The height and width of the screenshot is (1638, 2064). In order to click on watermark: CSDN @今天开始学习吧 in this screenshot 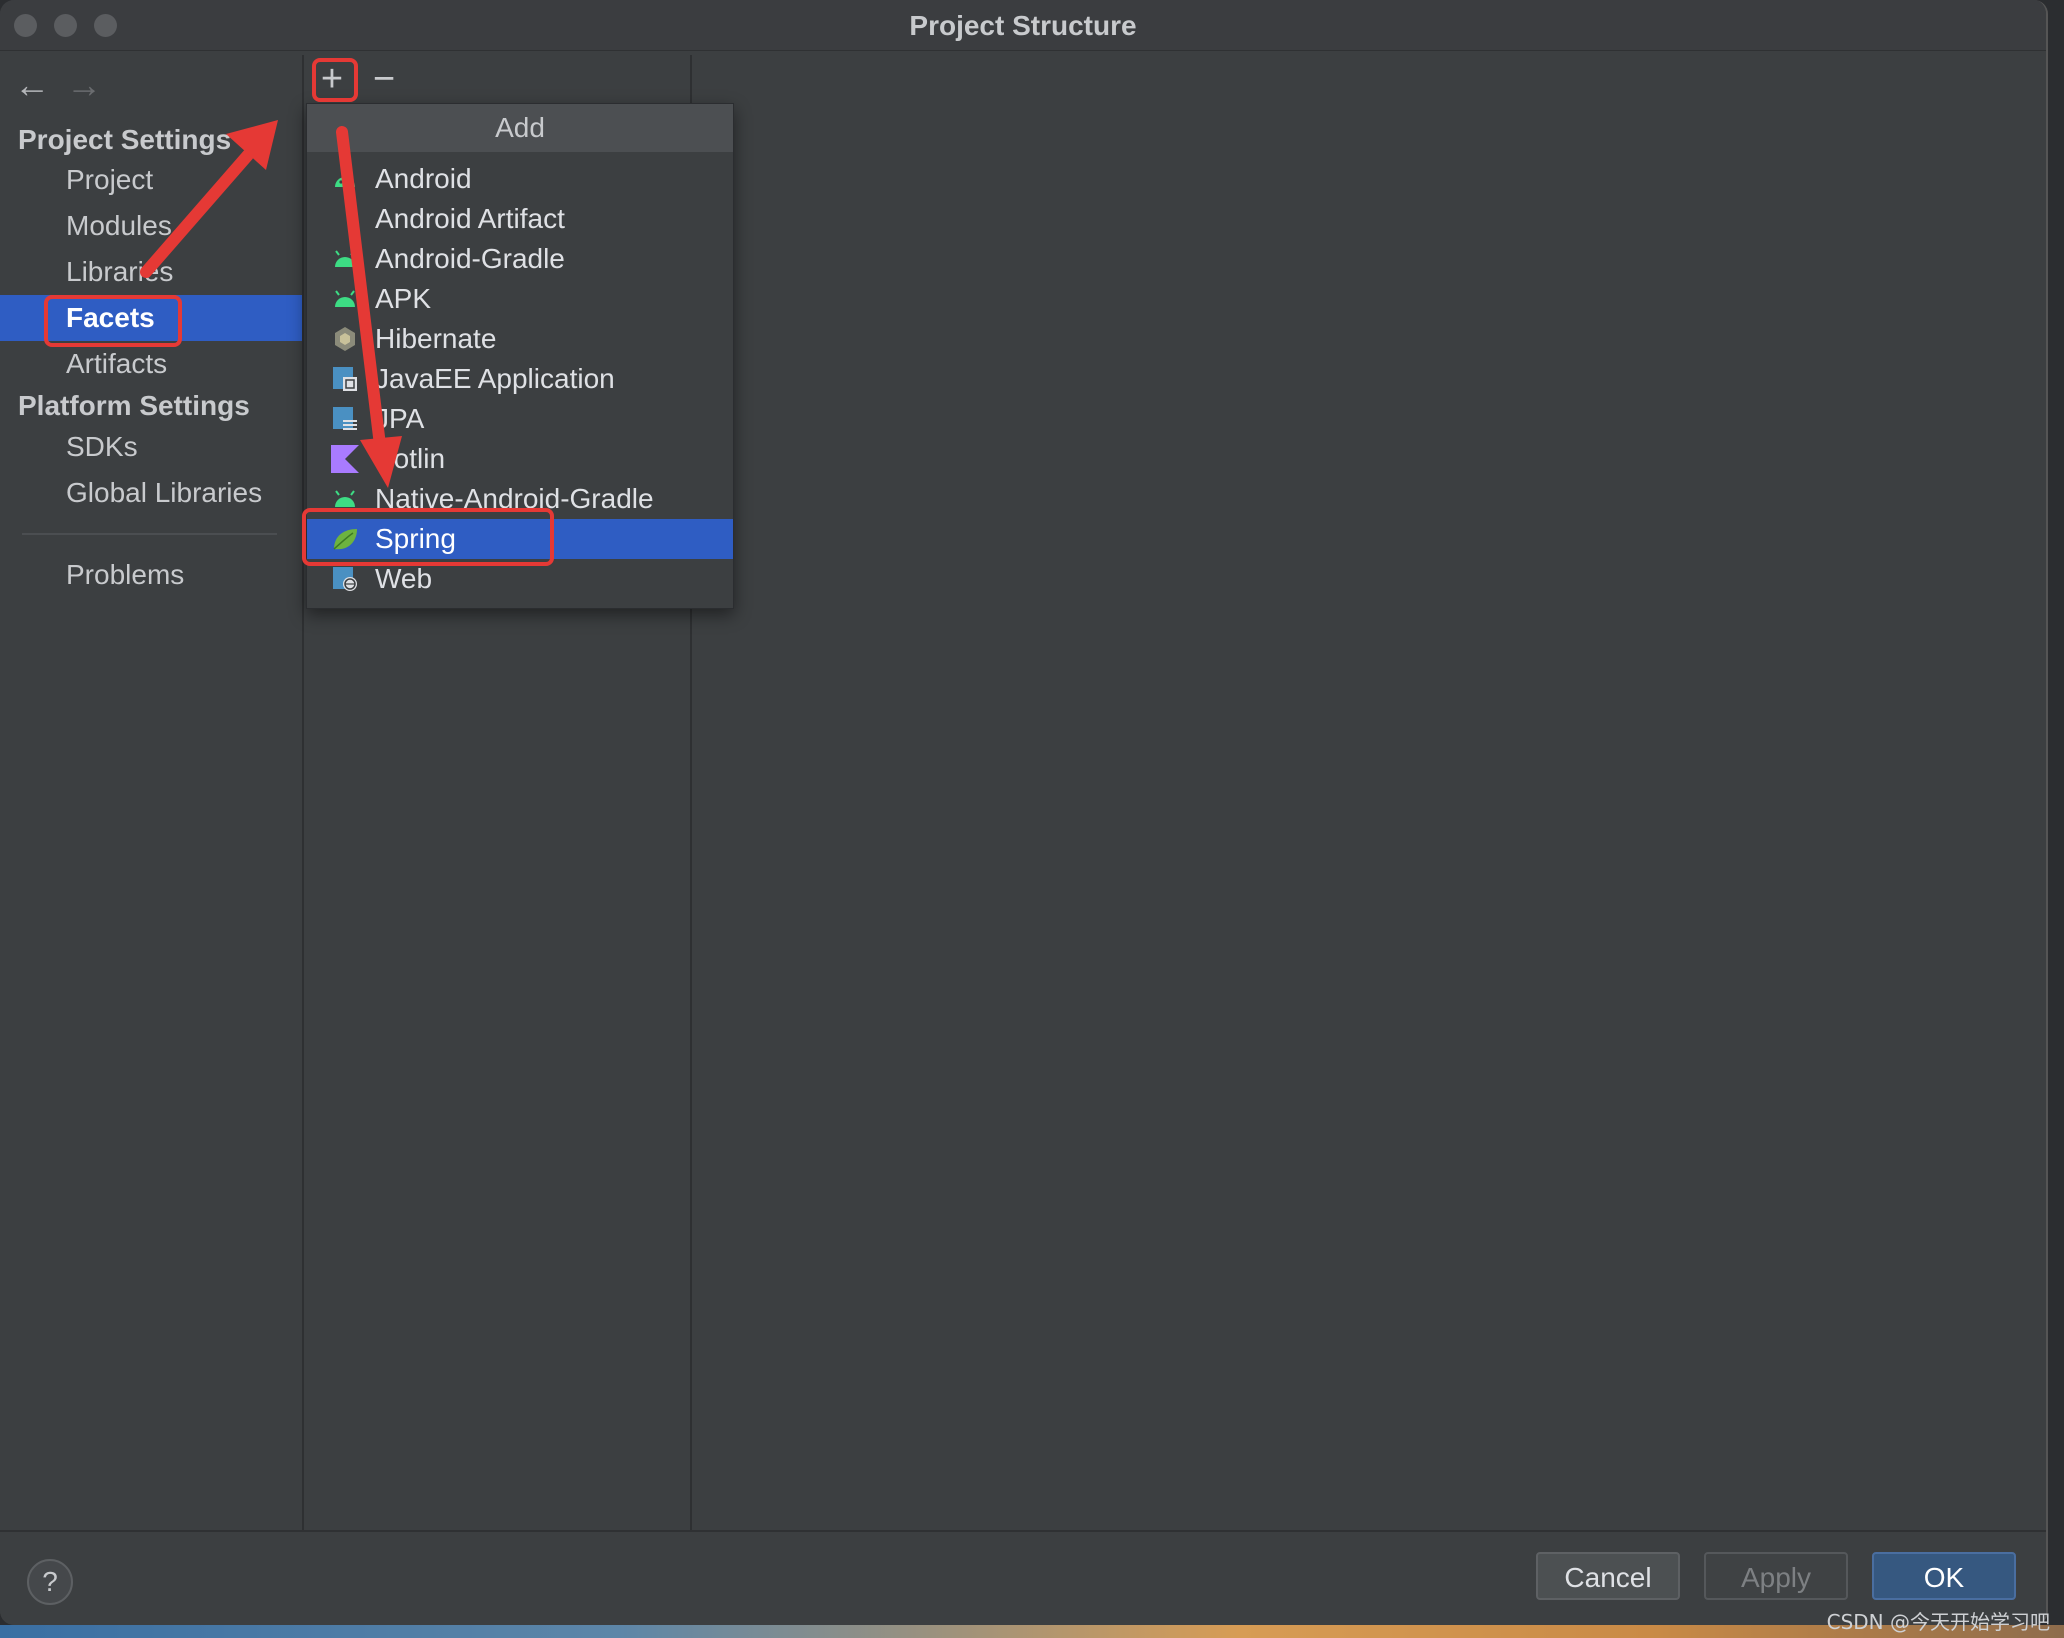, I will do `click(1938, 1622)`.